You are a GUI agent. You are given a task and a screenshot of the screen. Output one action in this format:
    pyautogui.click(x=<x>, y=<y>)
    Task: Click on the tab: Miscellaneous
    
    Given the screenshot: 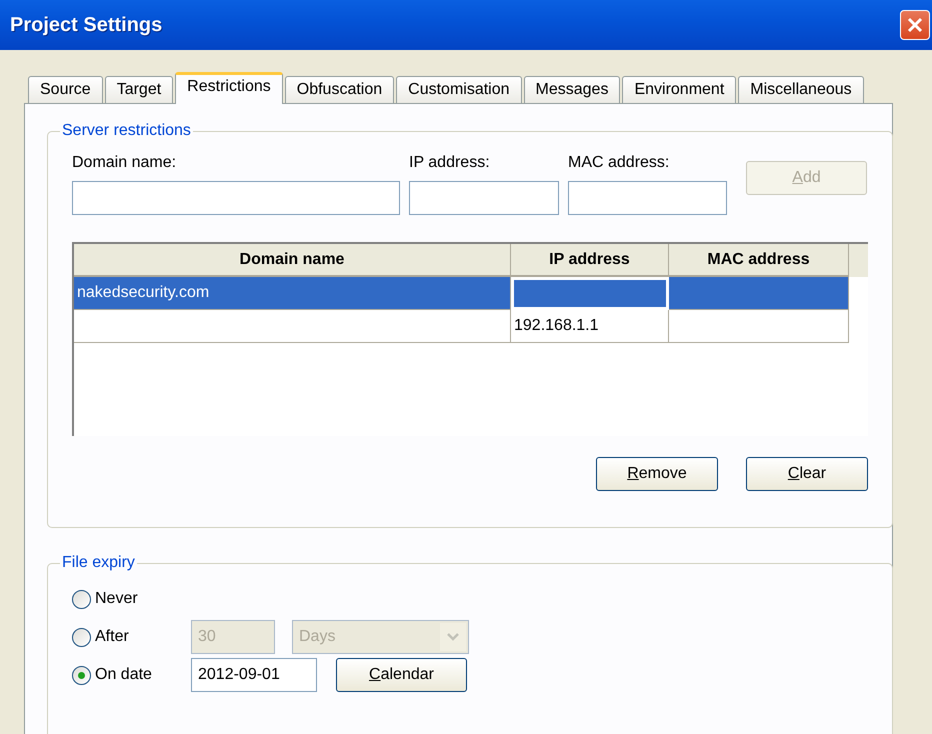 What is the action you would take?
    pyautogui.click(x=801, y=89)
    